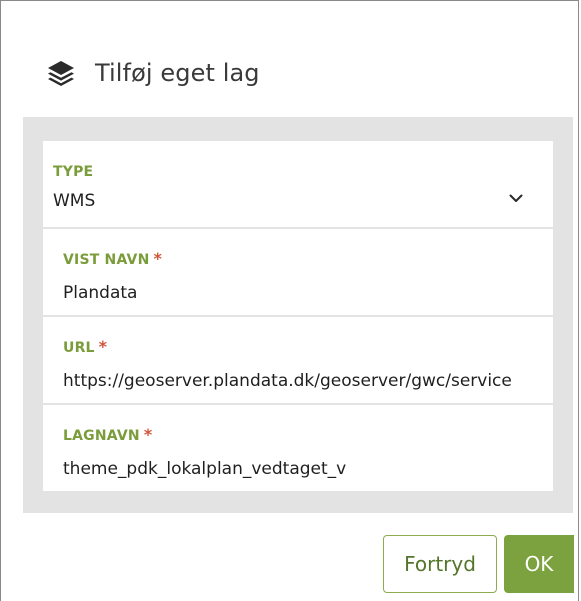 The width and height of the screenshot is (581, 601). I want to click on layer-name-input: theme_pdk_lokalplan_vedtaget_v, so click(299, 469).